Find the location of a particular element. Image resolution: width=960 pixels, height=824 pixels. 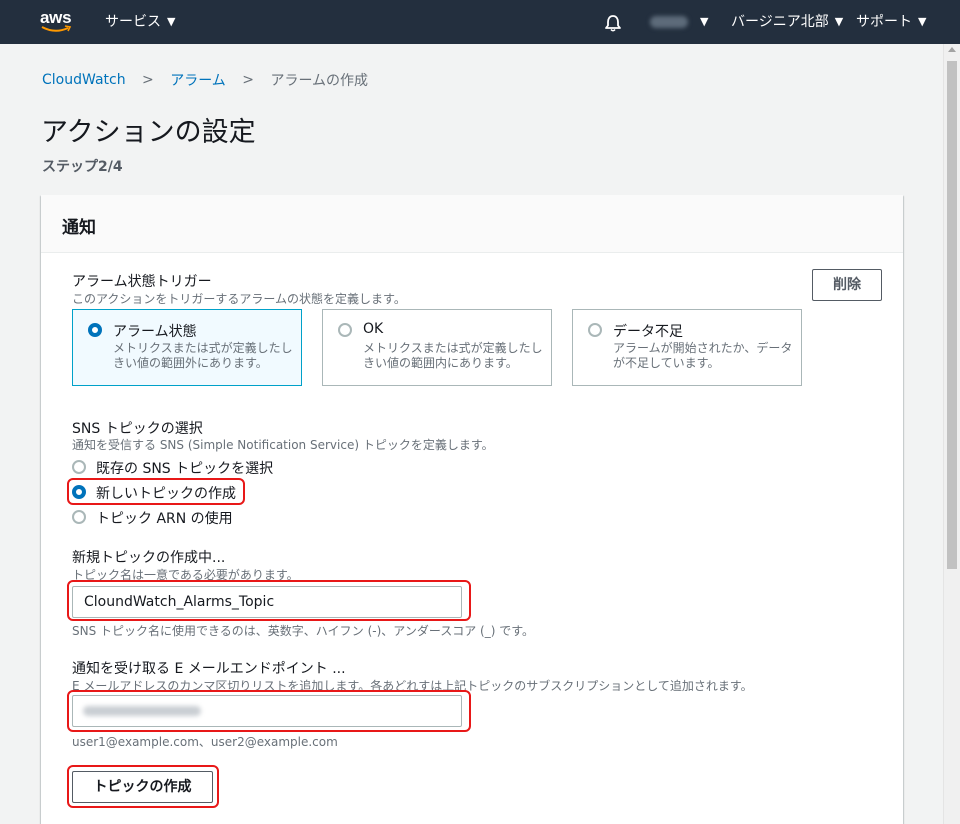

region-label: バージニア北部 is located at coordinates (780, 22).